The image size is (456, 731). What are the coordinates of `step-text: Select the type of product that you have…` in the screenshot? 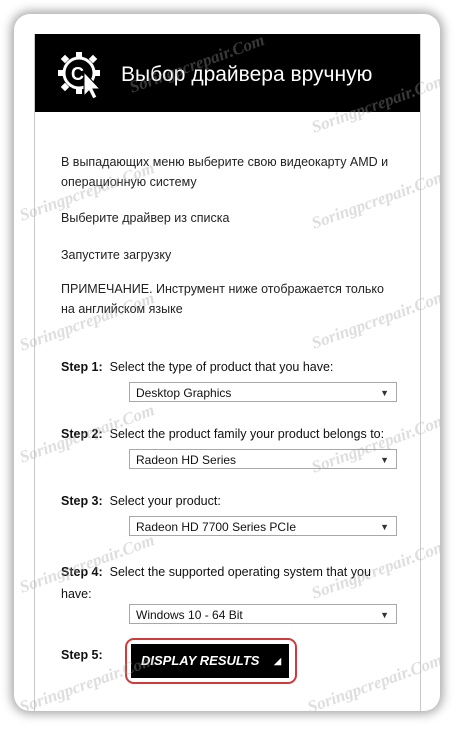 It's located at (221, 367).